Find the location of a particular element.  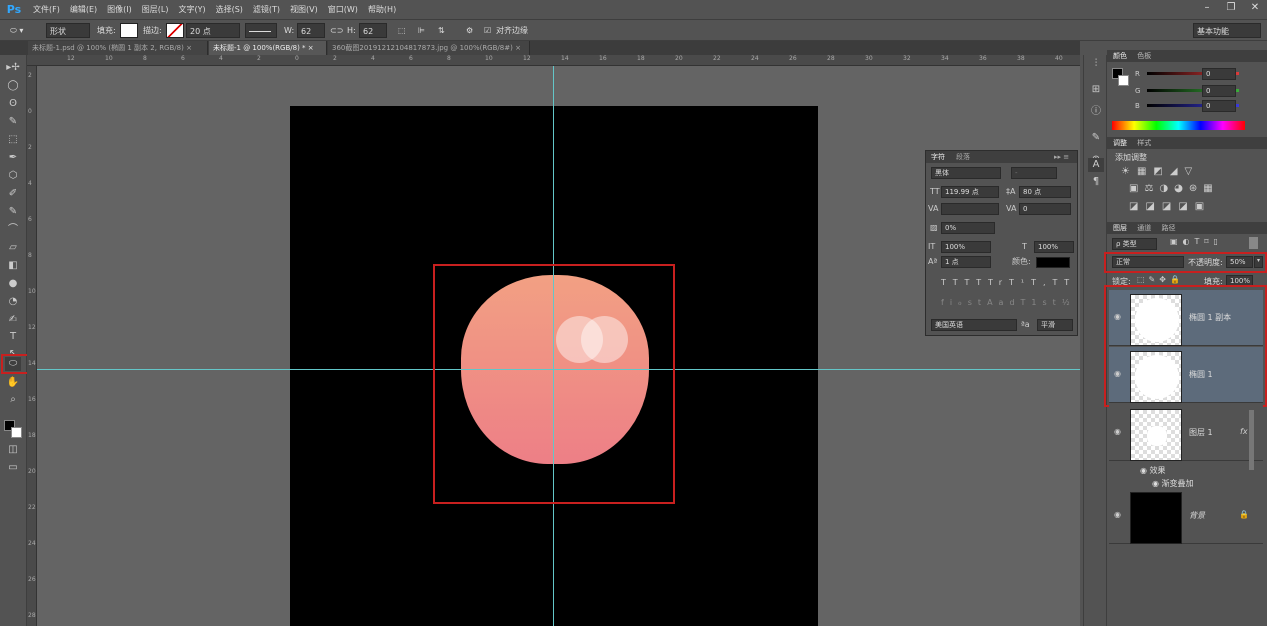

blur-tool-icon: ● is located at coordinates (13, 284).